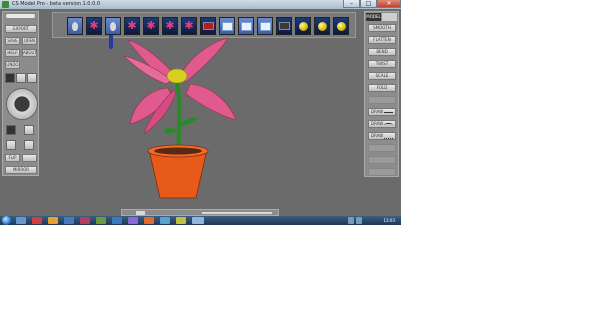 This screenshot has width=600, height=314. Describe the element at coordinates (29, 53) in the screenshot. I see `about-button: ABOUT` at that location.